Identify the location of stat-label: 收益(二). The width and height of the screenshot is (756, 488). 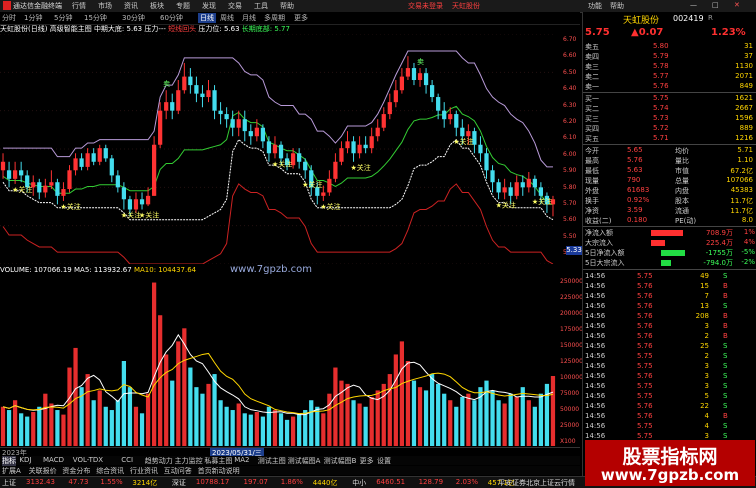
(598, 221).